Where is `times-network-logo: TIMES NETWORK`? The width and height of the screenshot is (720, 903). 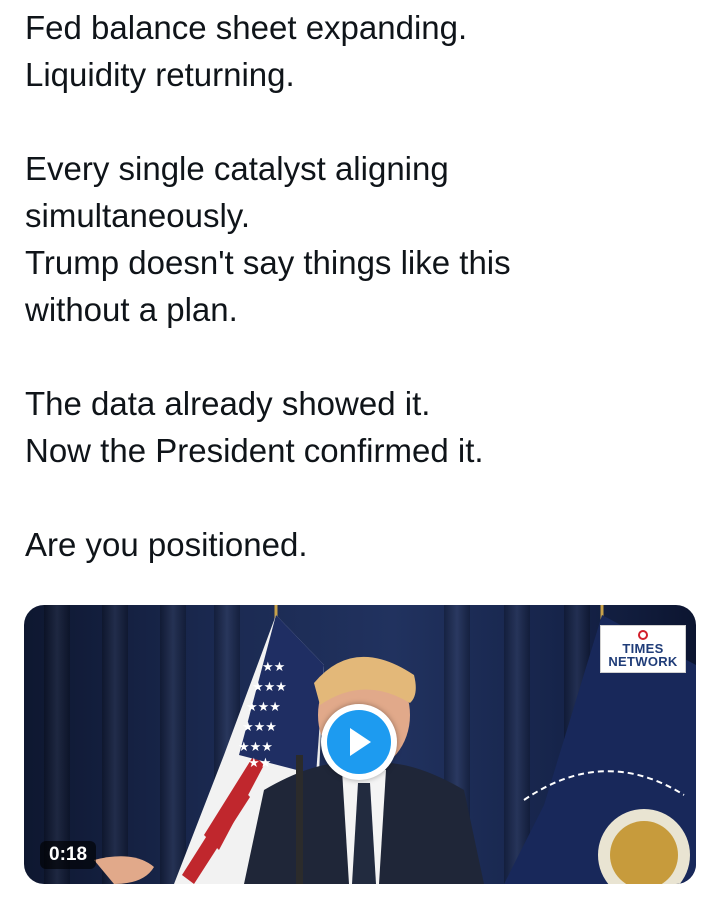 times-network-logo: TIMES NETWORK is located at coordinates (643, 649).